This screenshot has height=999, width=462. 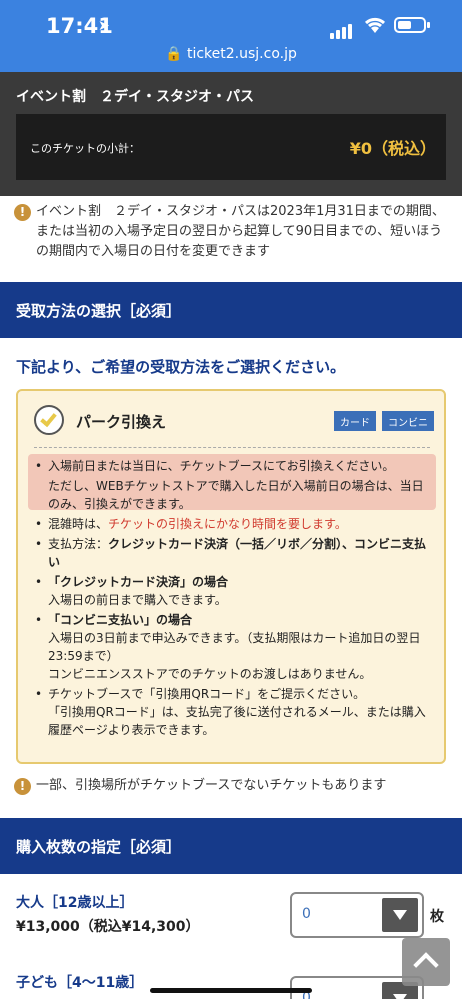 I want to click on home-indicator, so click(x=231, y=990).